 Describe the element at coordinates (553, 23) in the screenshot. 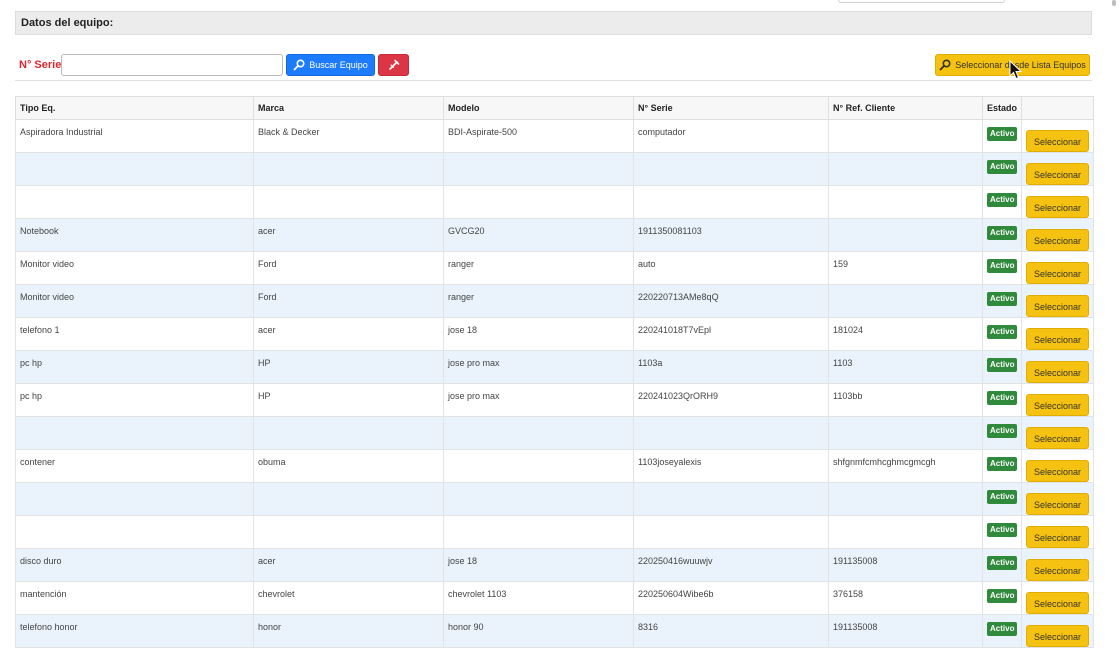

I see `section-header: Datos del equipo:` at that location.